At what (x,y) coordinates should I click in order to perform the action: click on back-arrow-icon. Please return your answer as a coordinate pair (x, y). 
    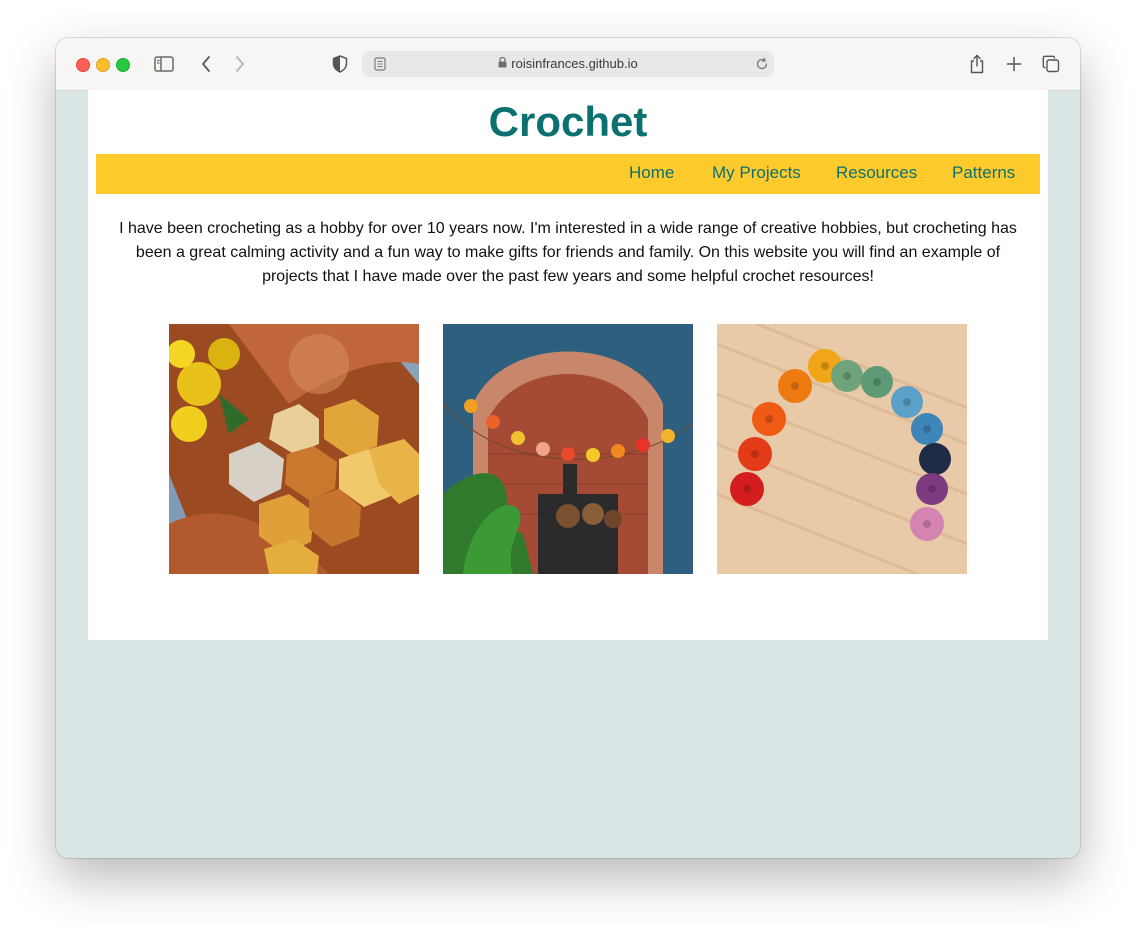
    Looking at the image, I should click on (206, 64).